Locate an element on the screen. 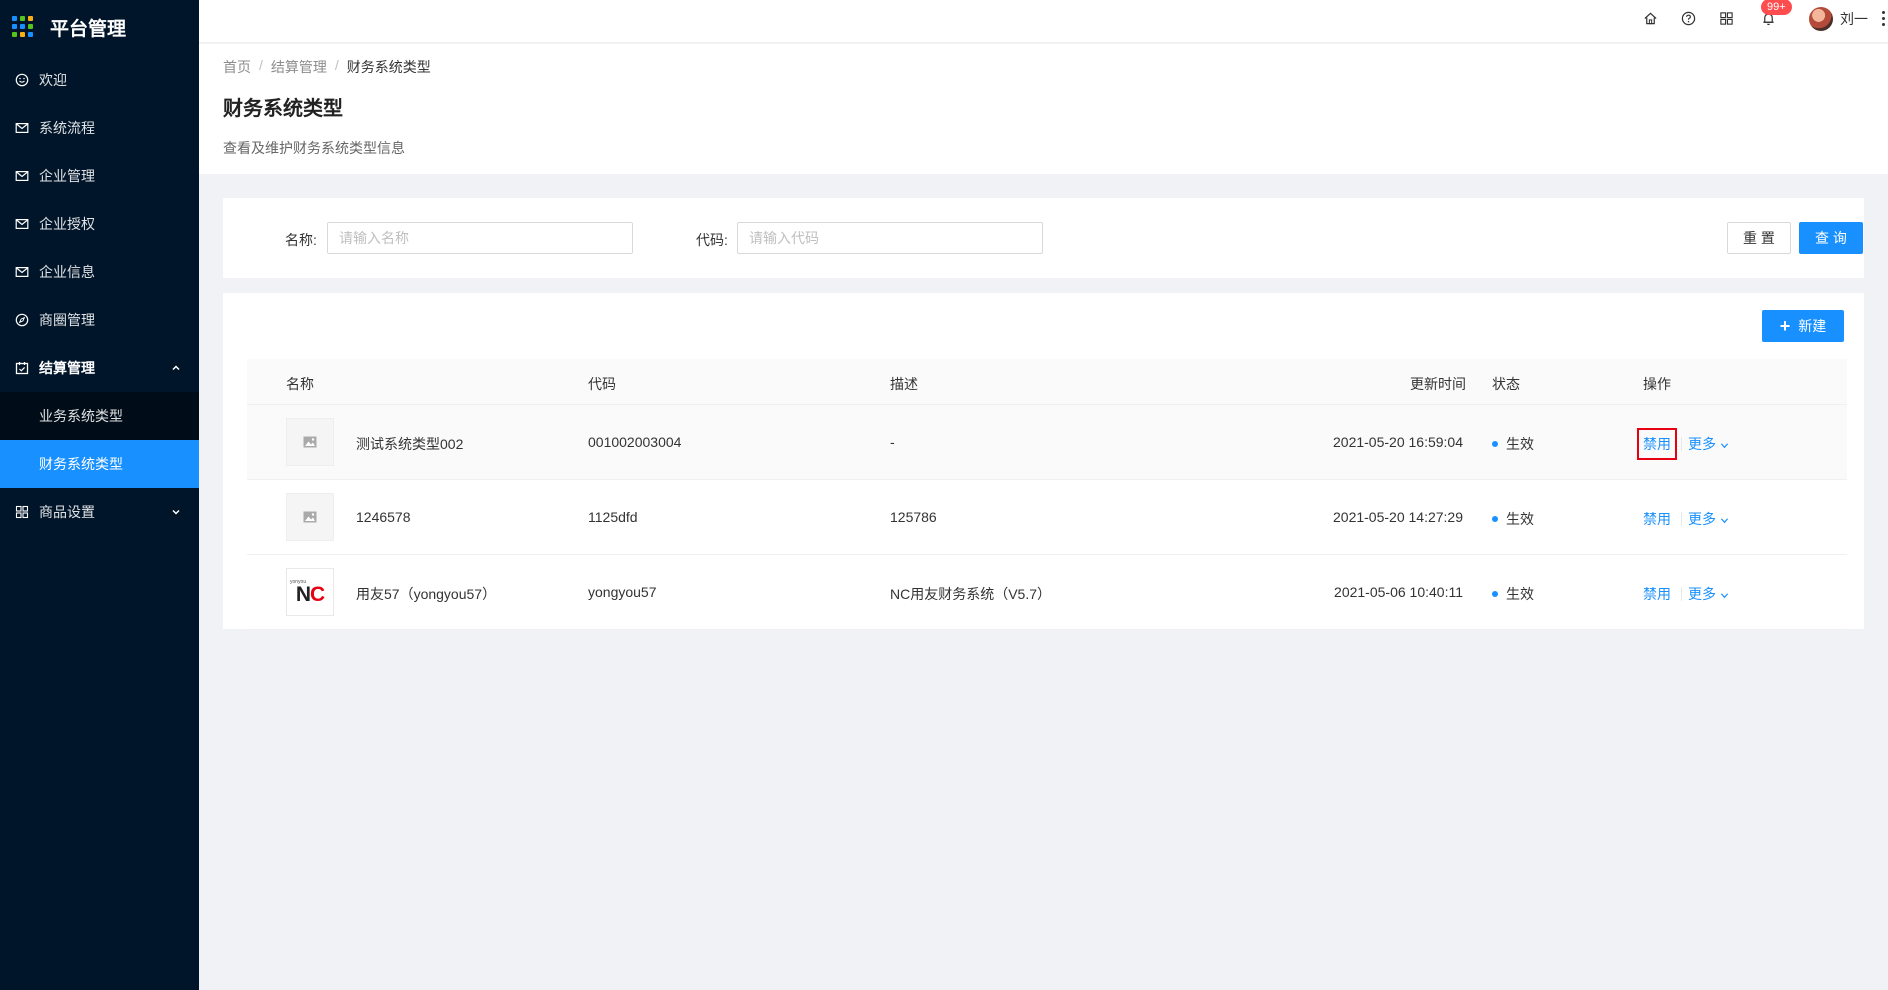 Image resolution: width=1888 pixels, height=990 pixels. column-header-actions: 操作 is located at coordinates (1657, 384).